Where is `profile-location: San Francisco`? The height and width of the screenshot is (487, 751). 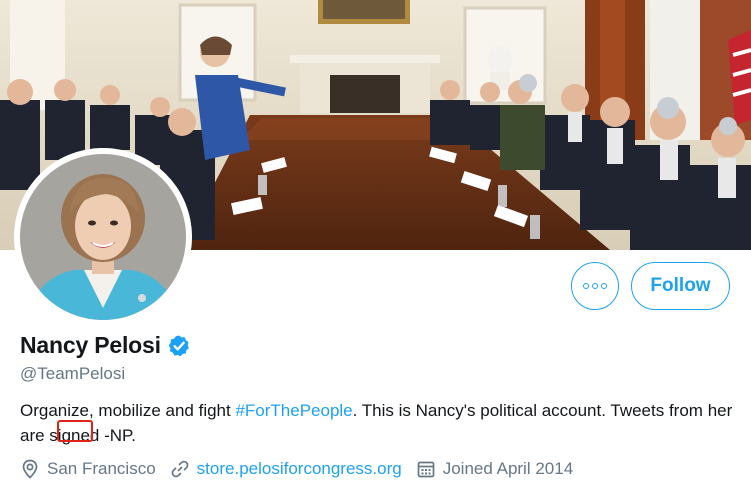 profile-location: San Francisco is located at coordinates (88, 469).